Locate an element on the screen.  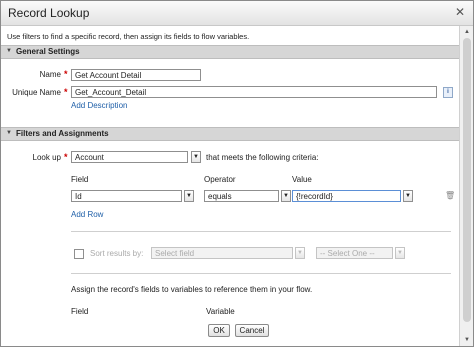
cancel-button: Cancel is located at coordinates (252, 330).